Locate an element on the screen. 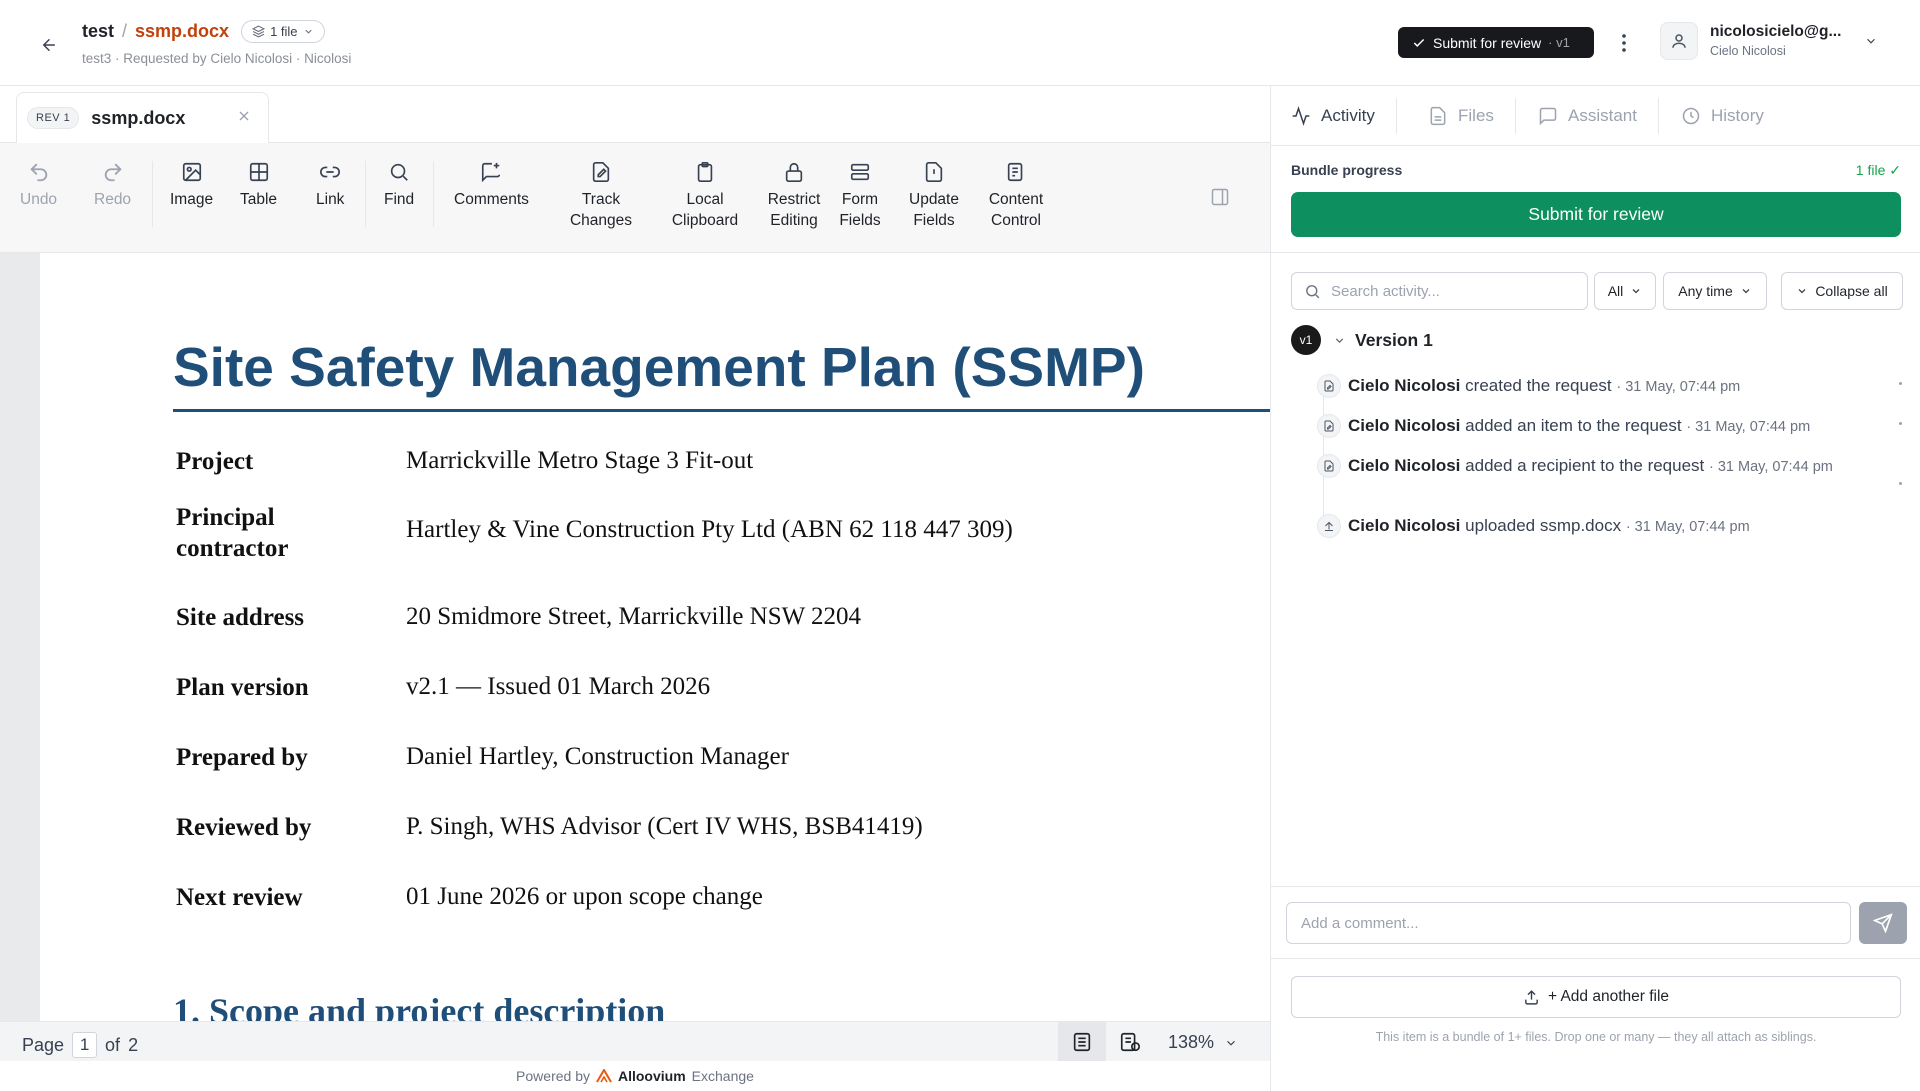  image-icon is located at coordinates (191, 172).